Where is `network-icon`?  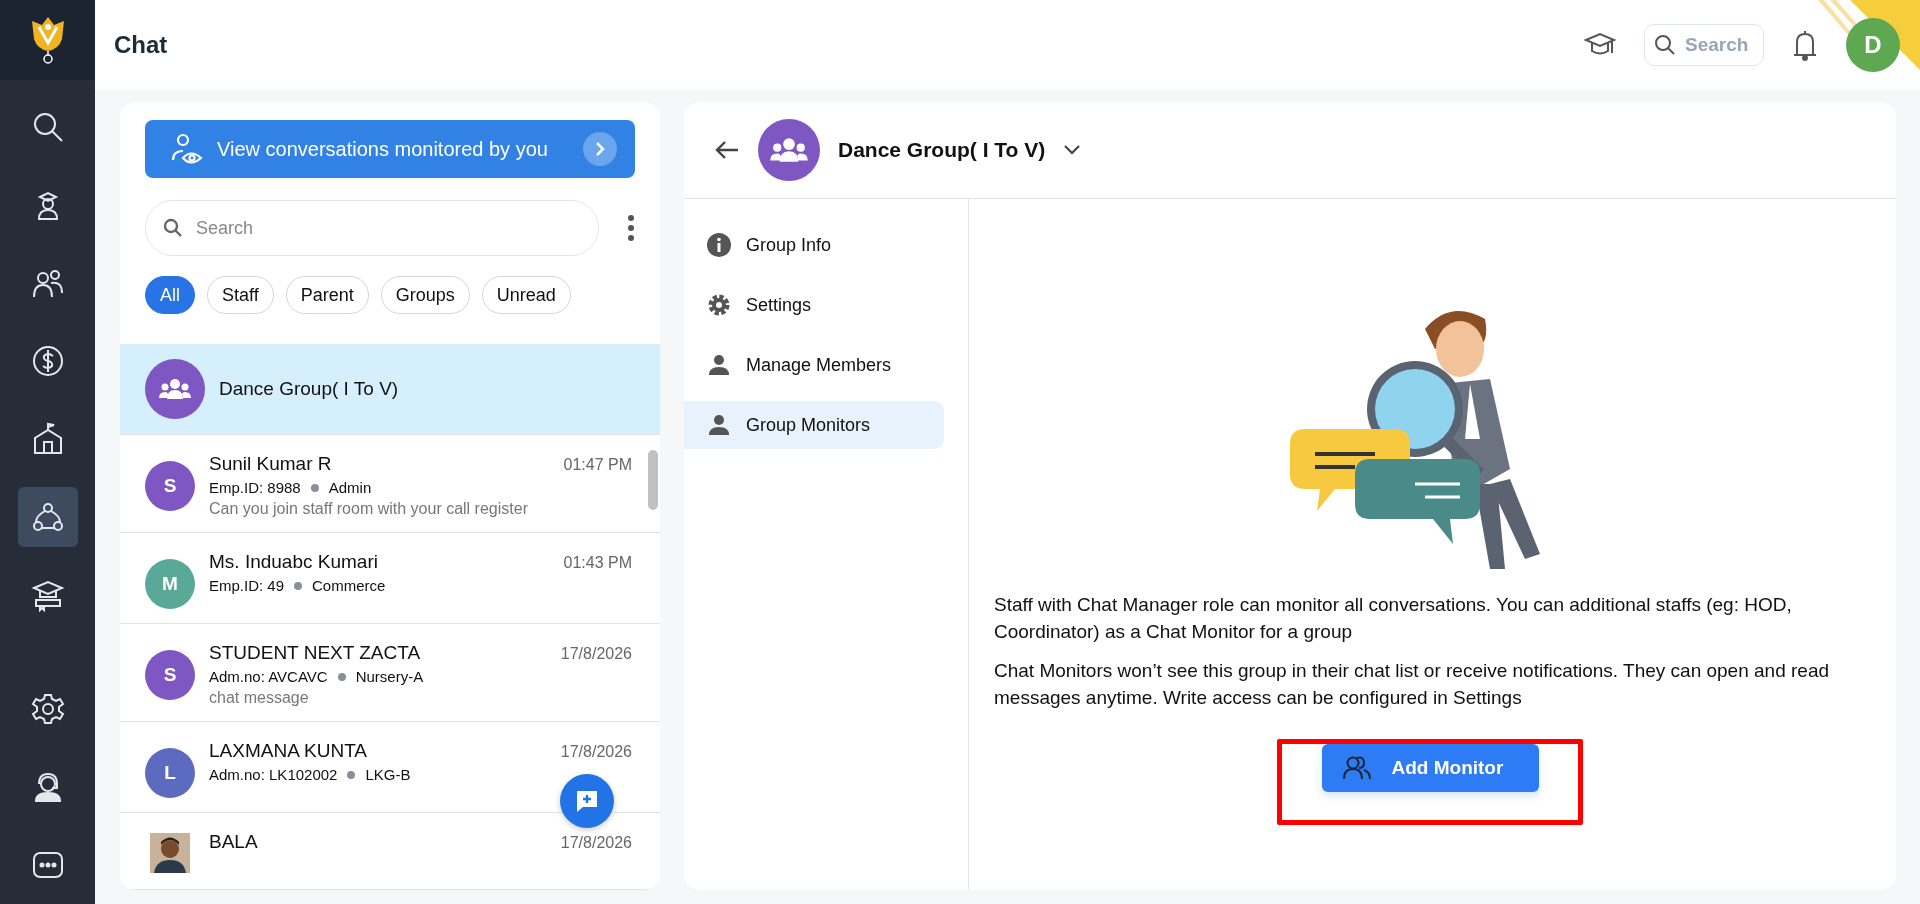 network-icon is located at coordinates (47, 517).